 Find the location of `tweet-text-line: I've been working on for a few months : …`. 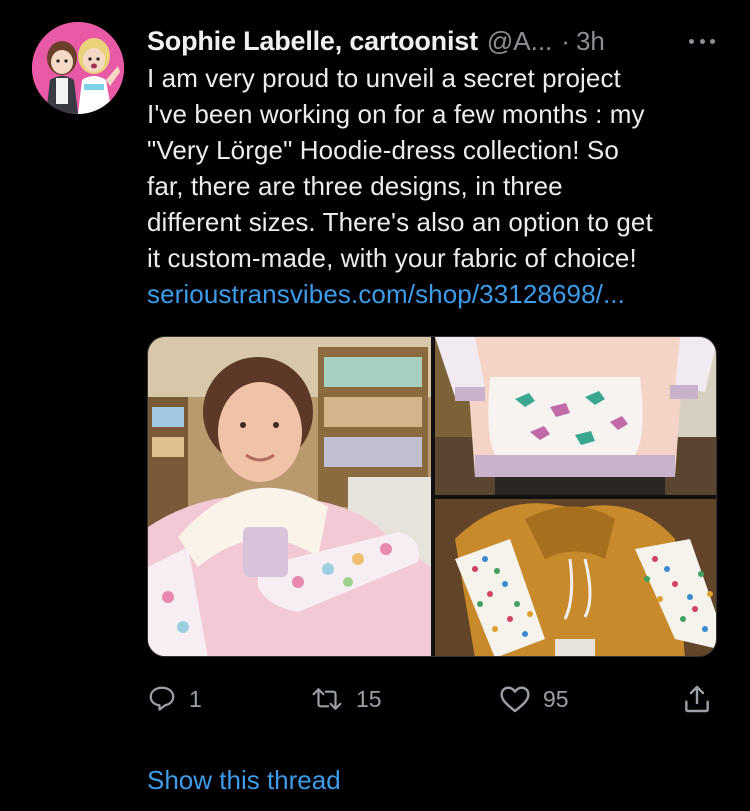

tweet-text-line: I've been working on for a few months : … is located at coordinates (396, 114).